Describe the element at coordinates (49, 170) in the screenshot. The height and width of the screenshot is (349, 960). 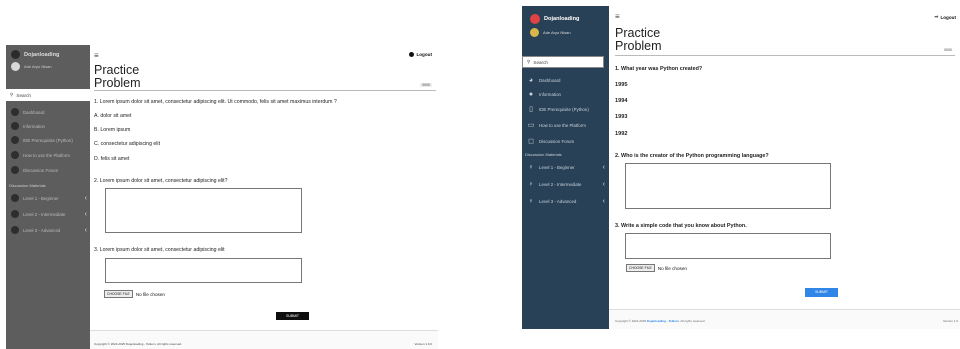
I see `sidebar-item-forum: Discussion Forum` at that location.